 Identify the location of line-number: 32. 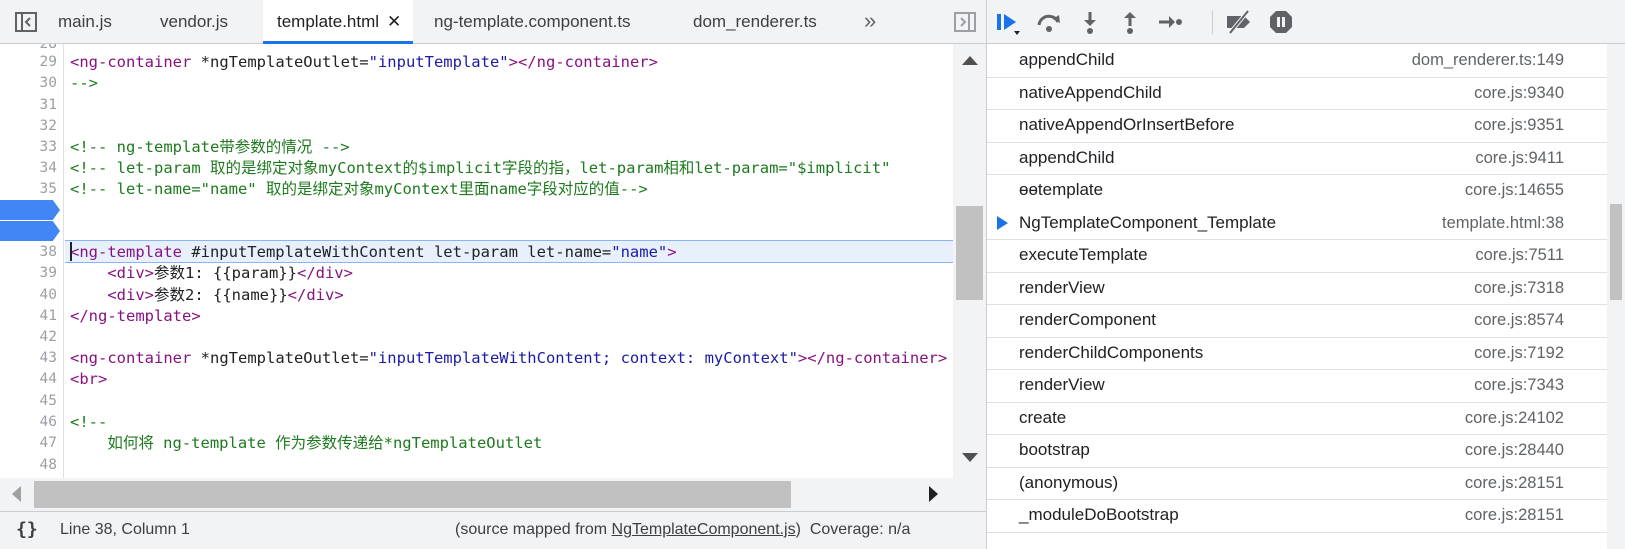
(48, 126).